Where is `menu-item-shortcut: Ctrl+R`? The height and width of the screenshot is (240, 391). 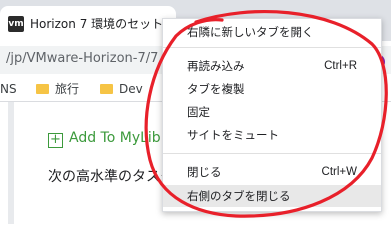 menu-item-shortcut: Ctrl+R is located at coordinates (340, 66).